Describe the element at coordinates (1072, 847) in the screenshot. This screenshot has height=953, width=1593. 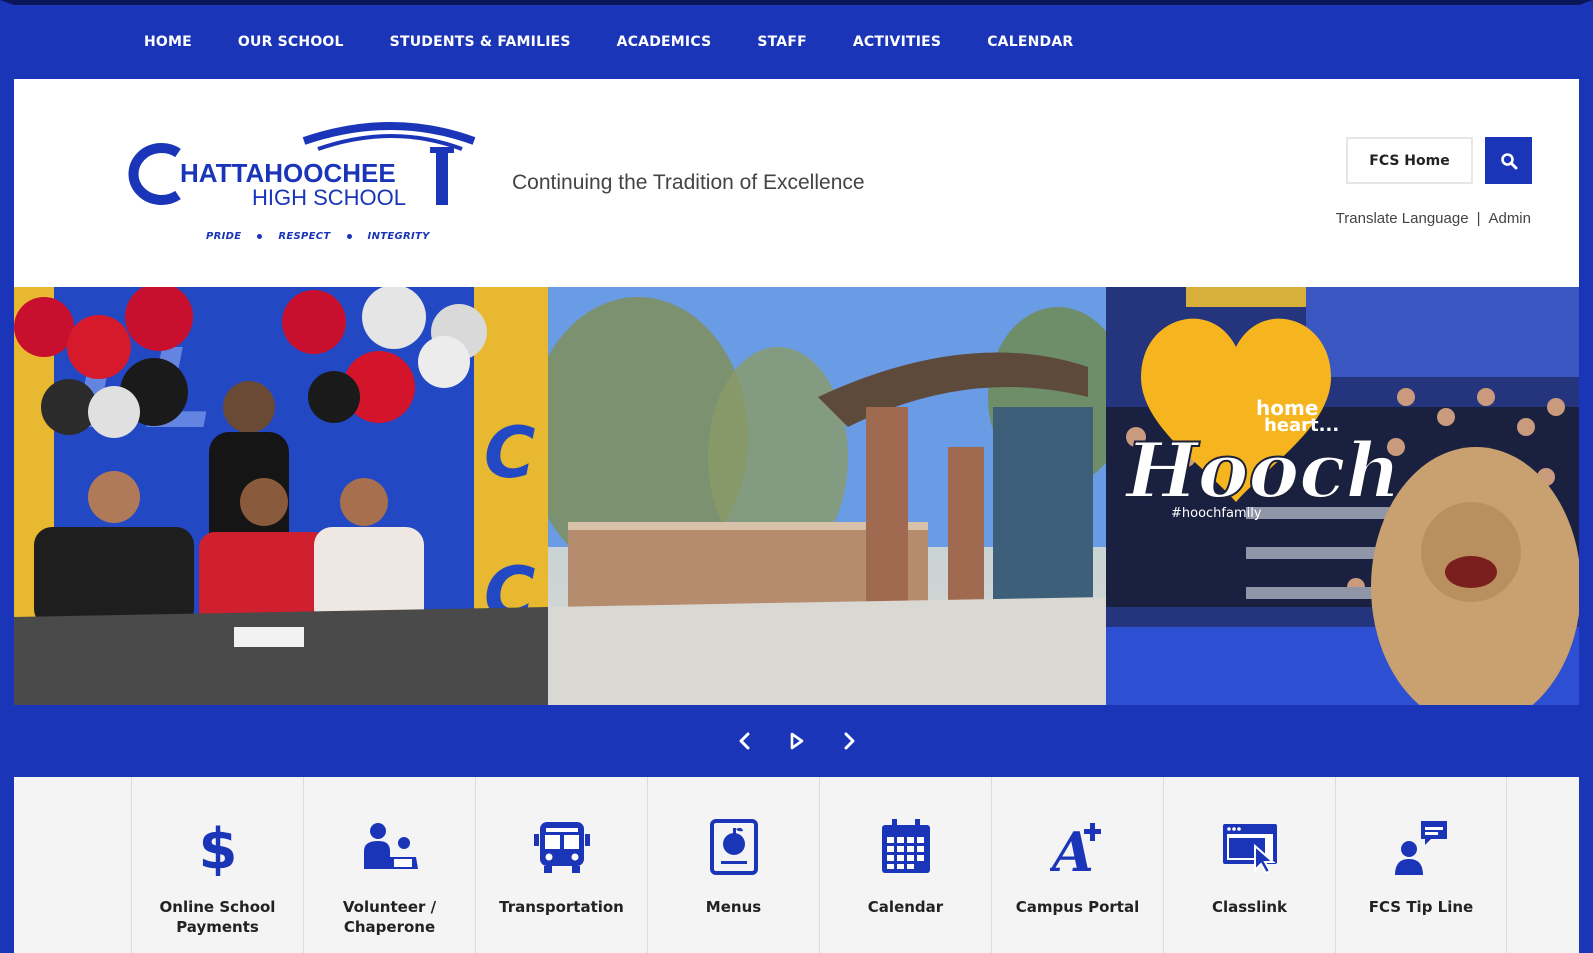
I see `svg-text: A` at that location.